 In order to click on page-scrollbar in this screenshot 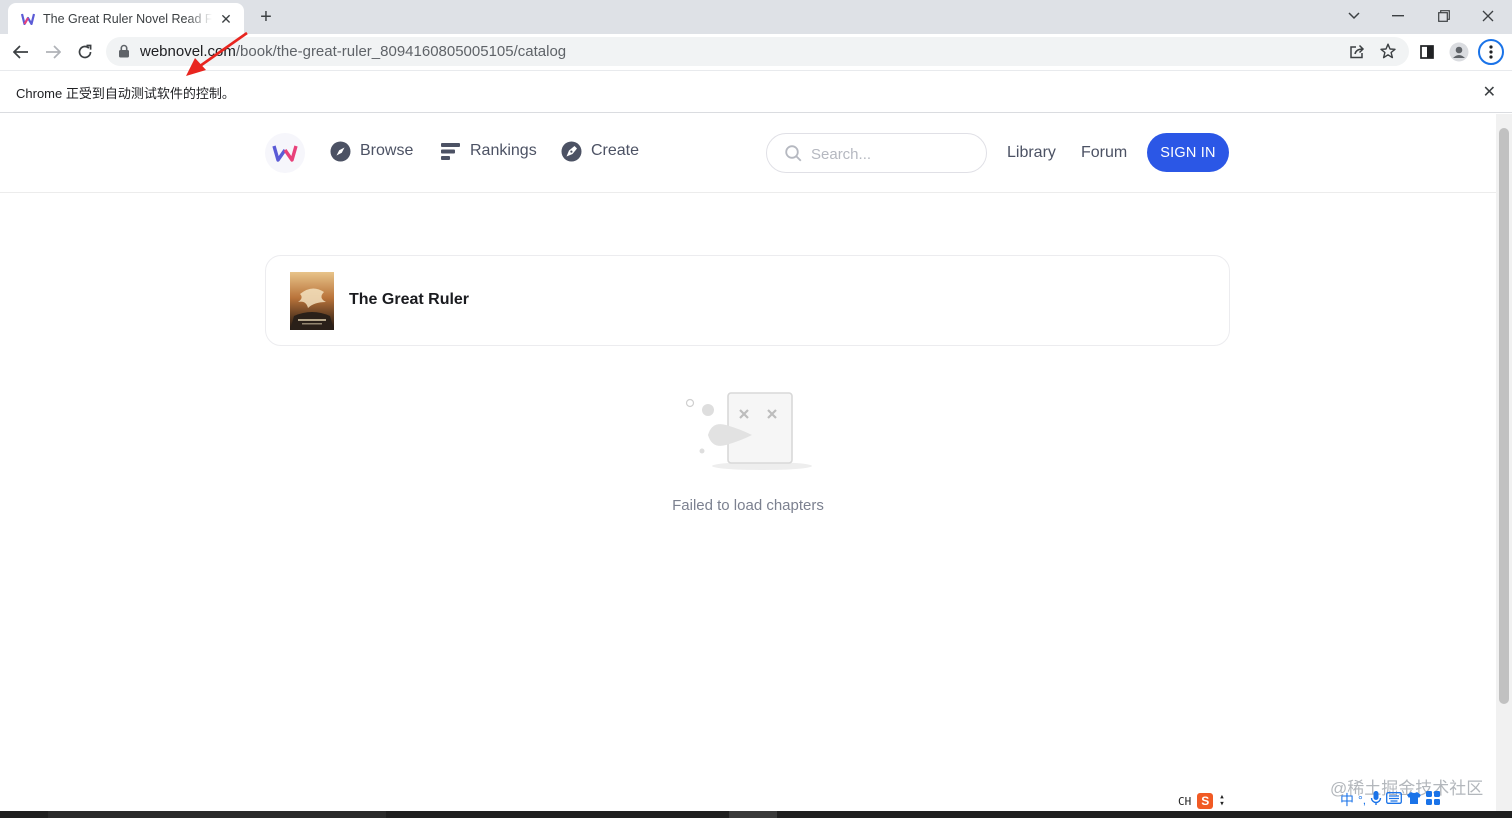, I will do `click(1504, 462)`.